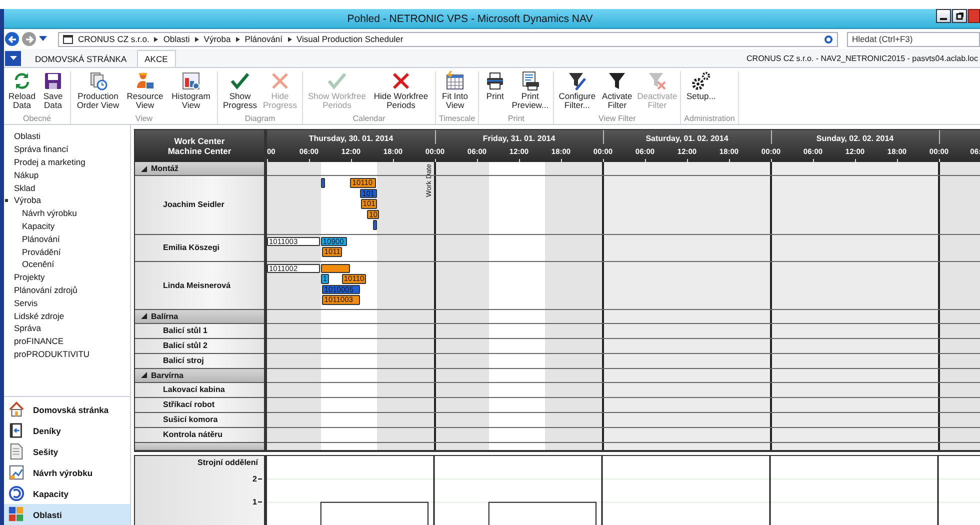 This screenshot has height=525, width=980. I want to click on nav-button-label: Domovská stránka, so click(71, 409).